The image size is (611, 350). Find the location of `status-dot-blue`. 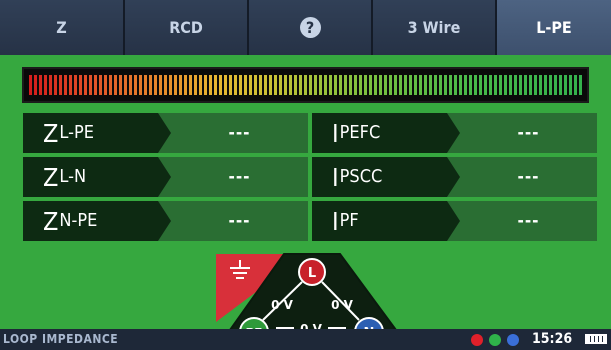

status-dot-blue is located at coordinates (513, 340).